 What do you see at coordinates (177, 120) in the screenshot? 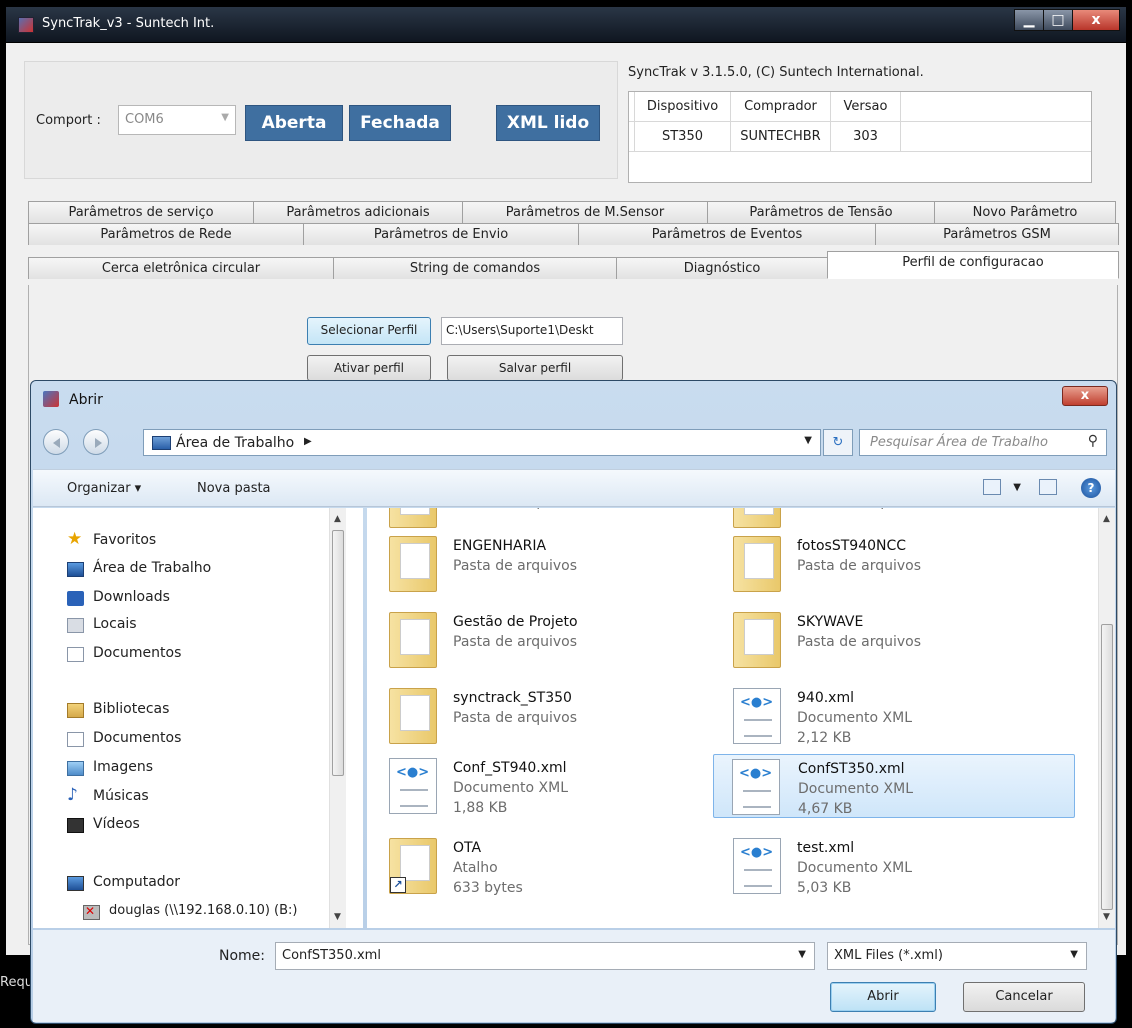
I see `comport-select: COM6 ▼` at bounding box center [177, 120].